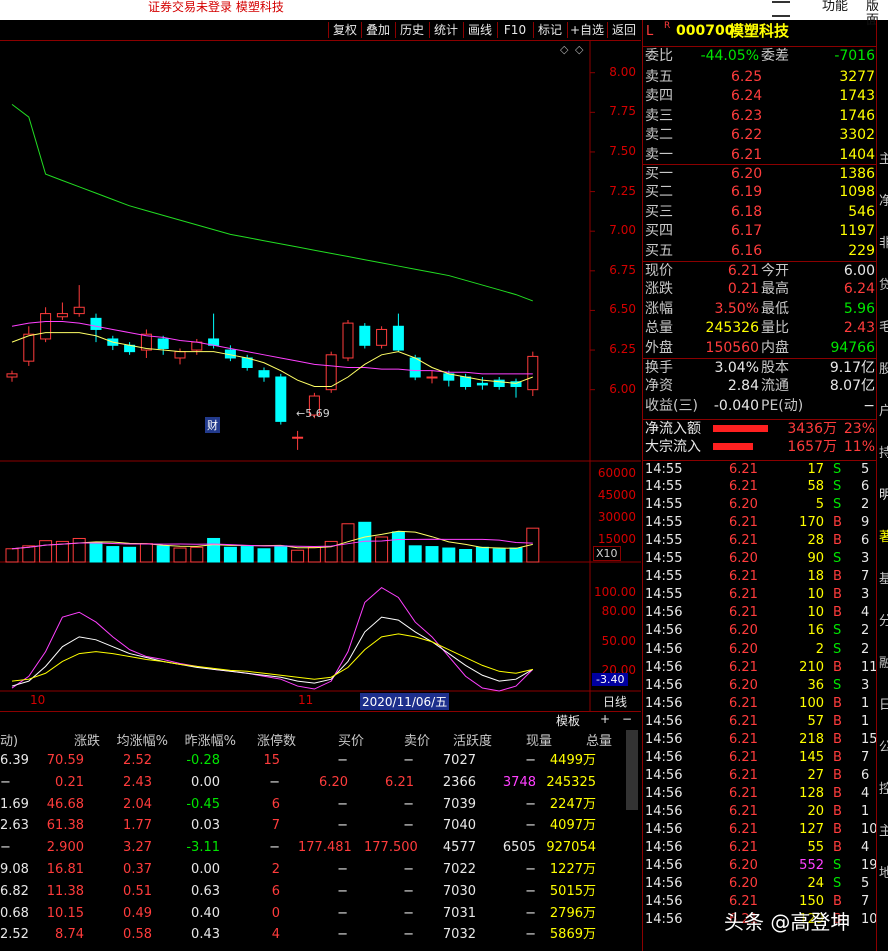  Describe the element at coordinates (72, 739) in the screenshot. I see `table-header: 涨跌` at that location.